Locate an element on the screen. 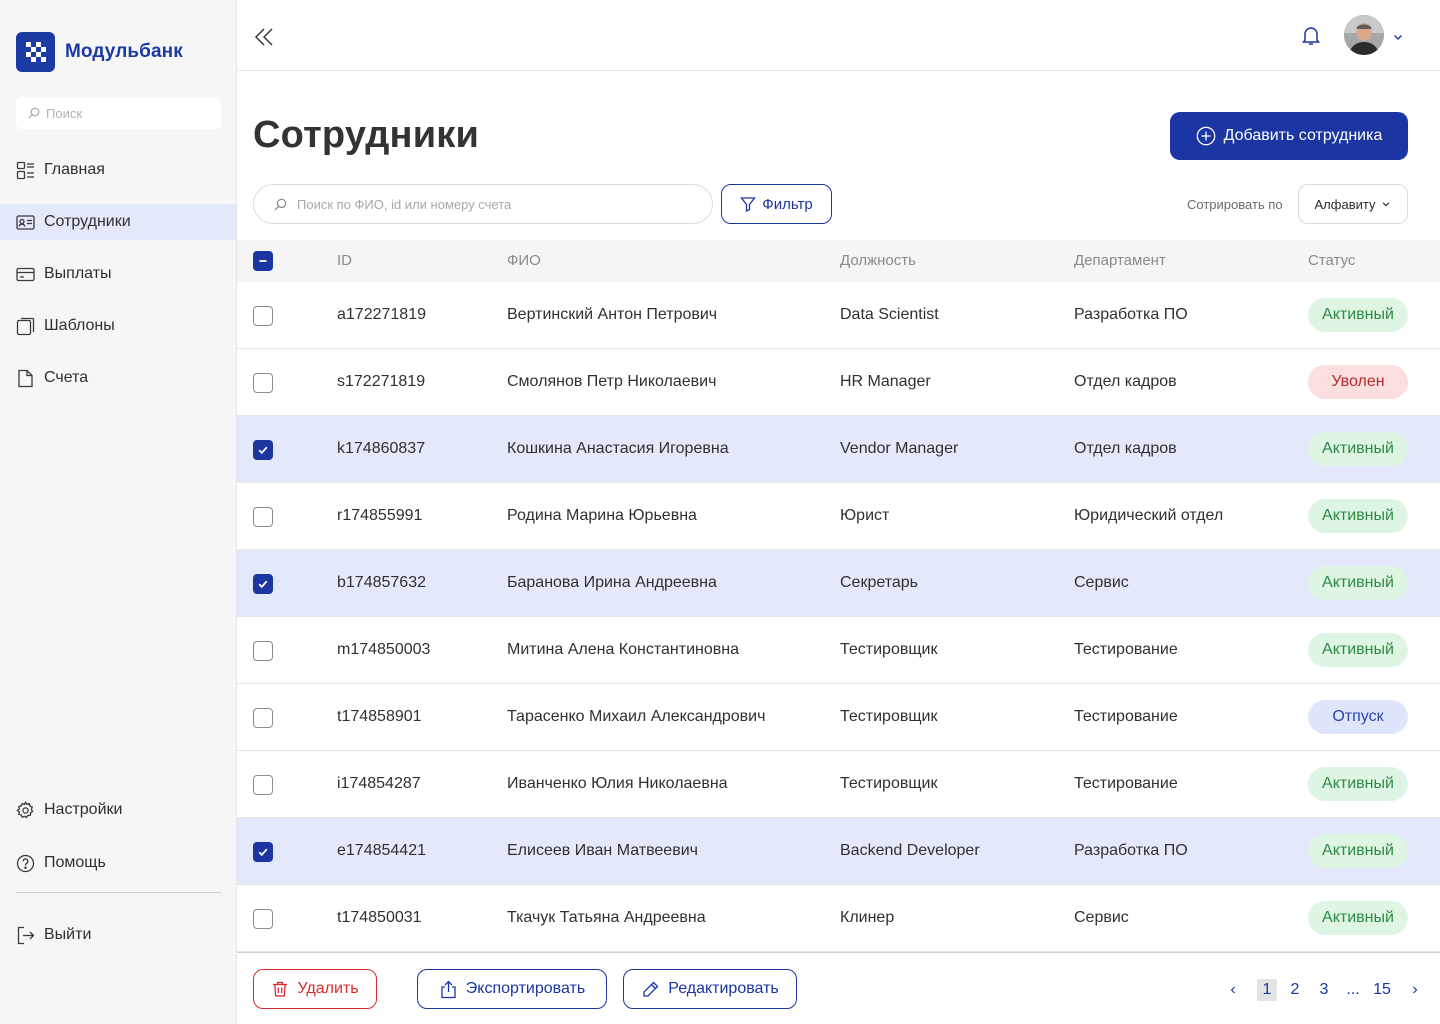 This screenshot has height=1024, width=1440. cell-name: Смолянов Петр Николаевич is located at coordinates (612, 381).